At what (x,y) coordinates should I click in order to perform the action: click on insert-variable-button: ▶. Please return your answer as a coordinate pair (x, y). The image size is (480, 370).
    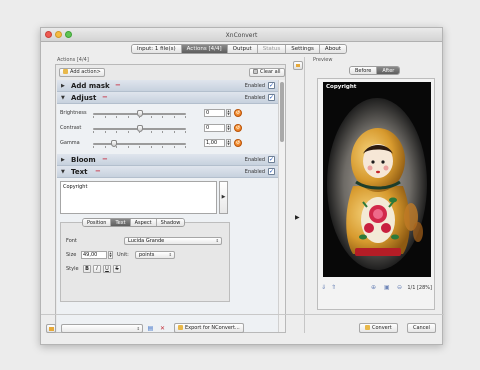
    Looking at the image, I should click on (223, 197).